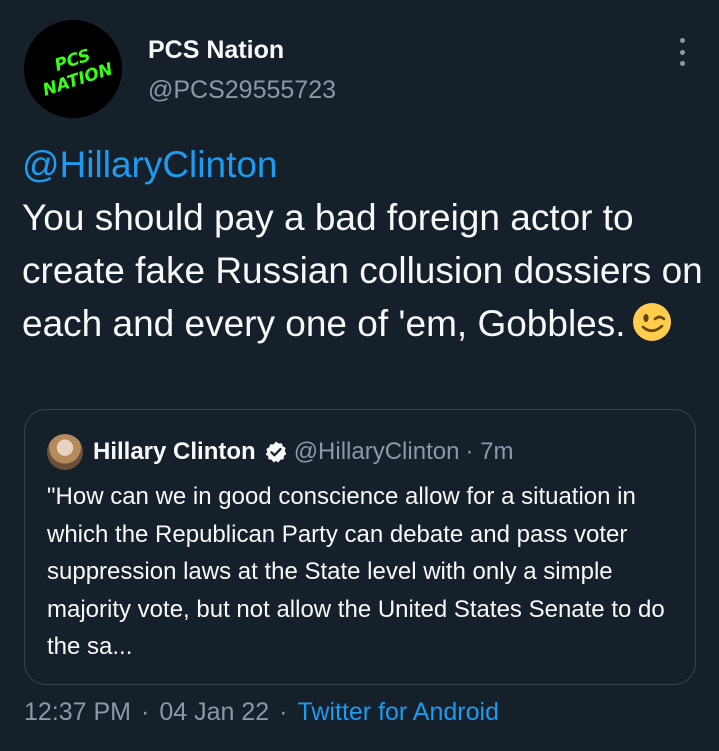 The image size is (719, 751). What do you see at coordinates (377, 452) in the screenshot?
I see `quoted-author-handle: @HillaryClinton` at bounding box center [377, 452].